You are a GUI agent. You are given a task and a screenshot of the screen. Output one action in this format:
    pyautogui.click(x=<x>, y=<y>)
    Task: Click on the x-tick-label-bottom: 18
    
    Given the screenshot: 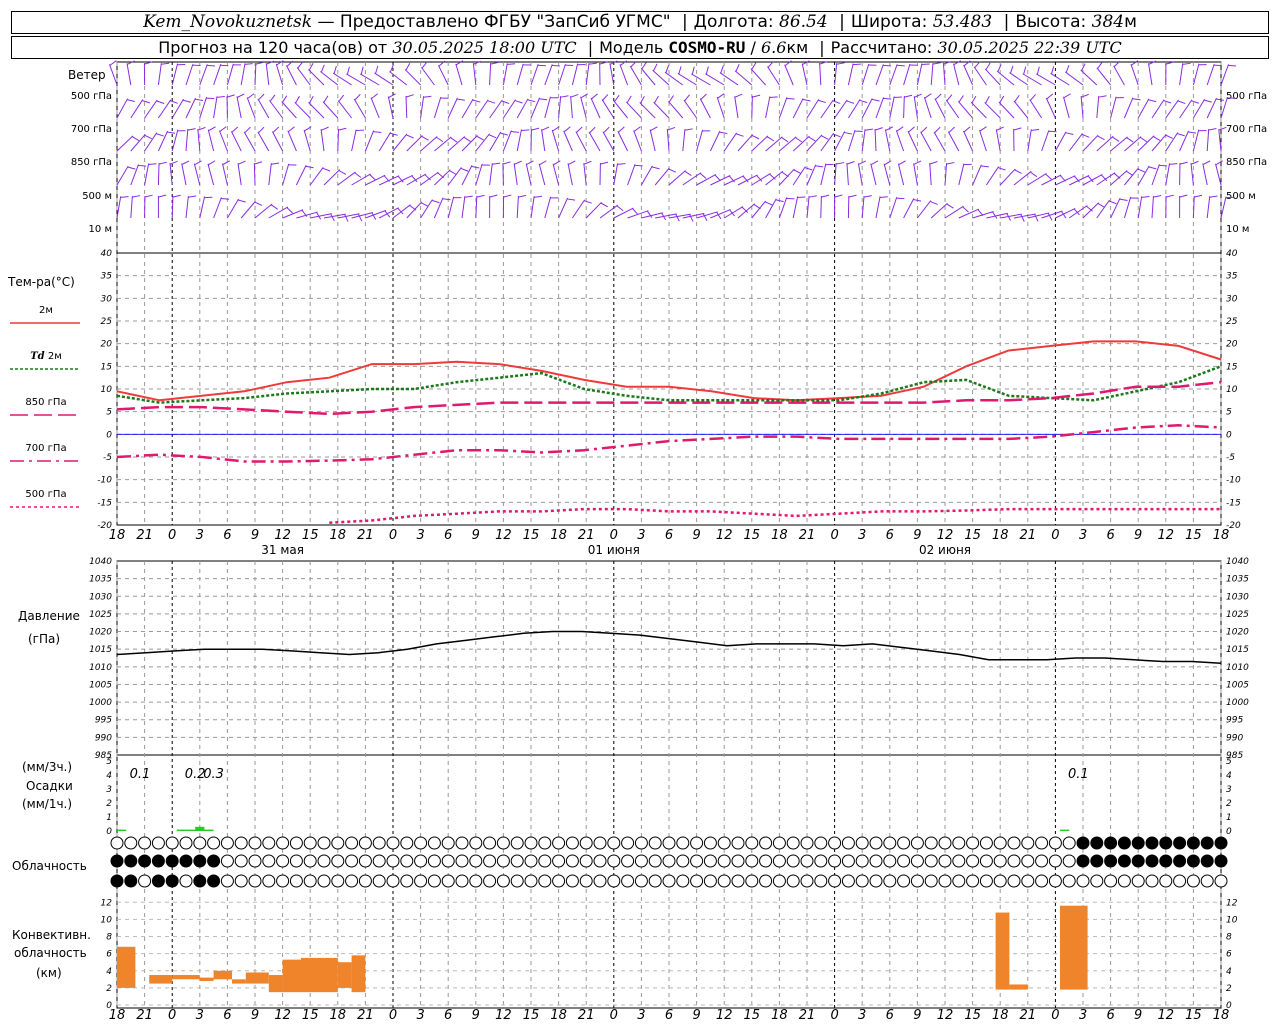 What is the action you would take?
    pyautogui.click(x=338, y=1015)
    